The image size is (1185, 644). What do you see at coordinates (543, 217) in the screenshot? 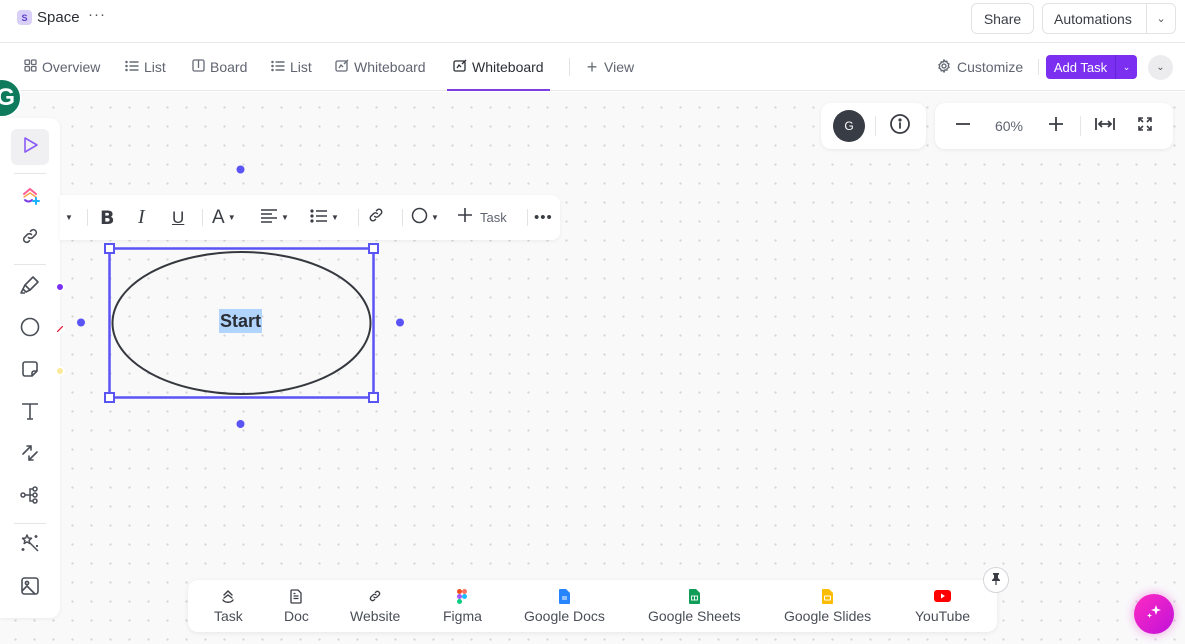
I see `more-options-button: •••` at bounding box center [543, 217].